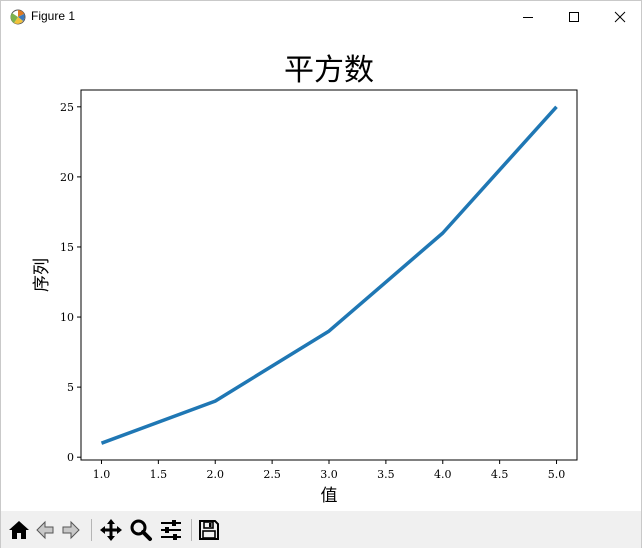 The width and height of the screenshot is (642, 548). I want to click on y-tick-label: 10, so click(67, 317).